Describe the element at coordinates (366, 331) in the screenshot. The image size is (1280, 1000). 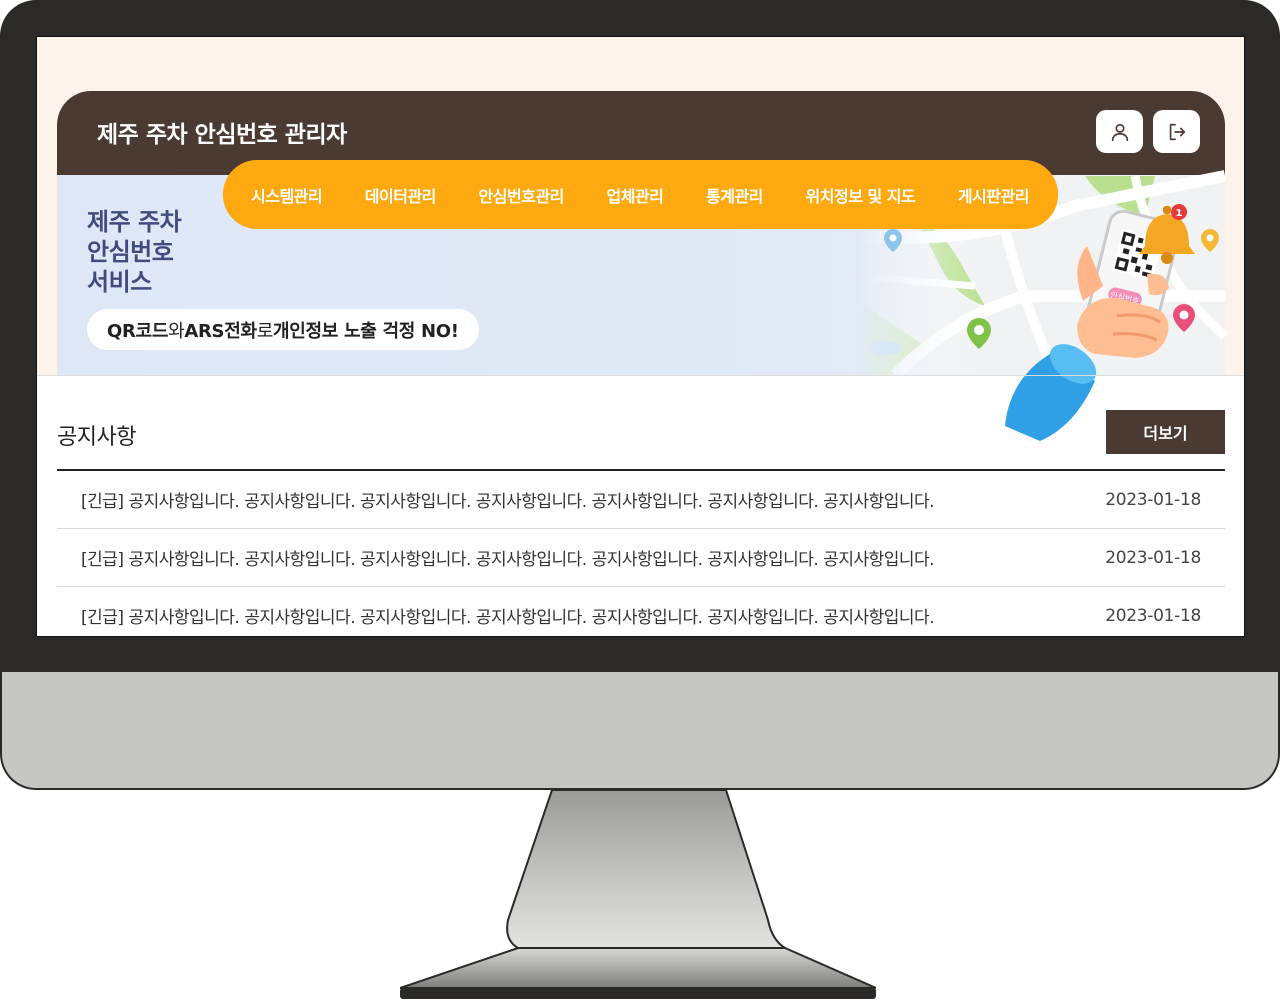
I see `tagline-privacy: 개인정보 노출 걱정 NO!` at that location.